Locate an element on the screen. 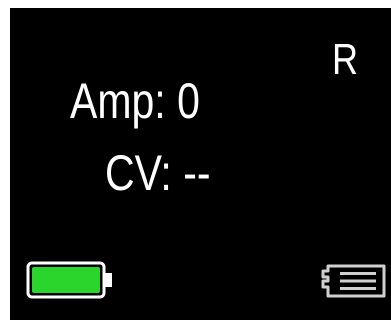  battery-full-icon is located at coordinates (69, 280).